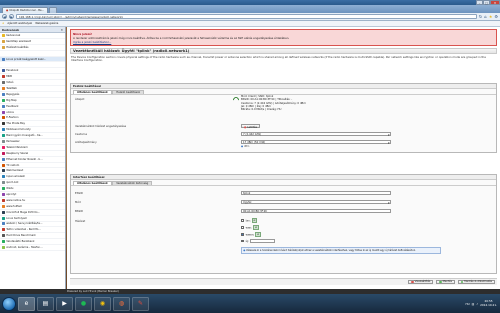 This screenshot has width=500, height=313. I want to click on taskbar: e ▤ ▶ ● ◉ ◍ ✎ HU ▥ ♪ 20:55 2014.10.21., so click(250, 303).